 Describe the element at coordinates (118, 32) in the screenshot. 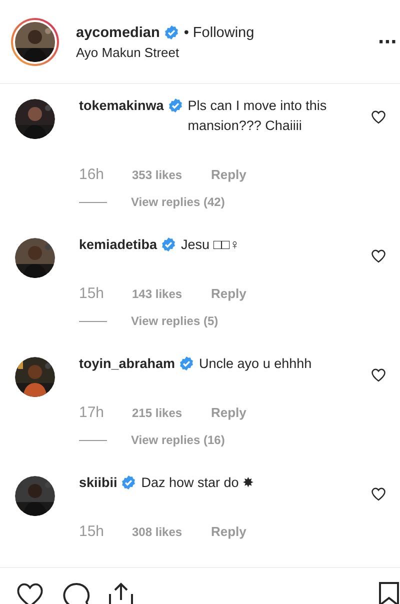

I see `username-link: aycomedian` at that location.